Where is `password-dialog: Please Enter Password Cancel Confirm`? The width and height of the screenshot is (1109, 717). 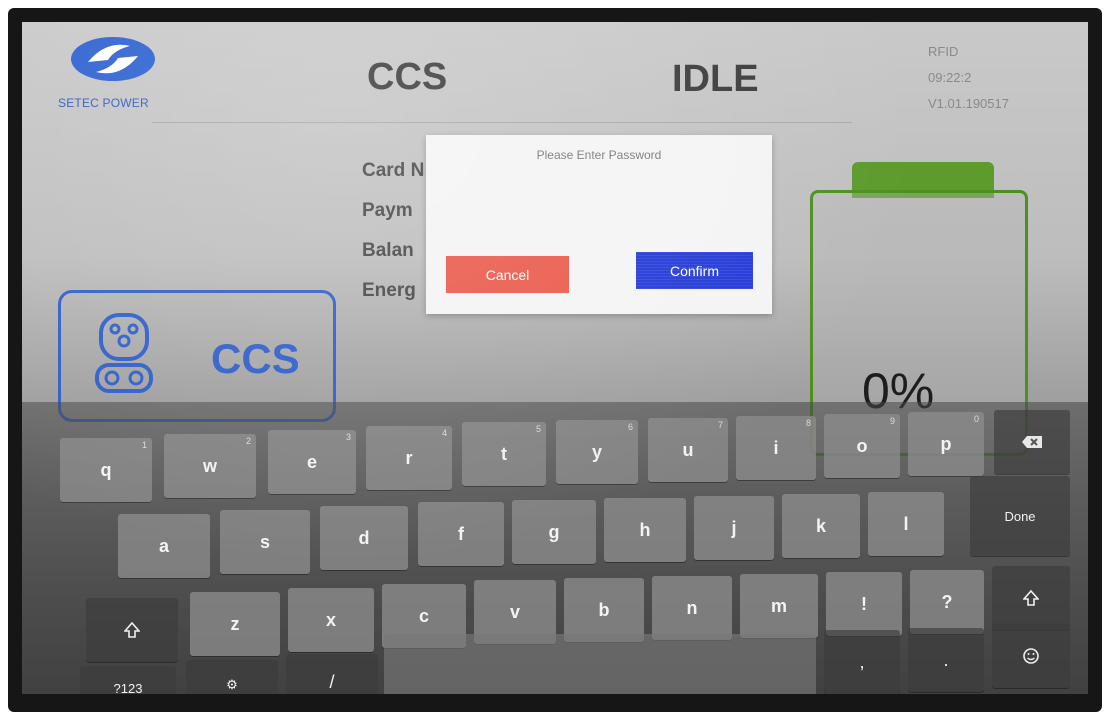 password-dialog: Please Enter Password Cancel Confirm is located at coordinates (599, 224).